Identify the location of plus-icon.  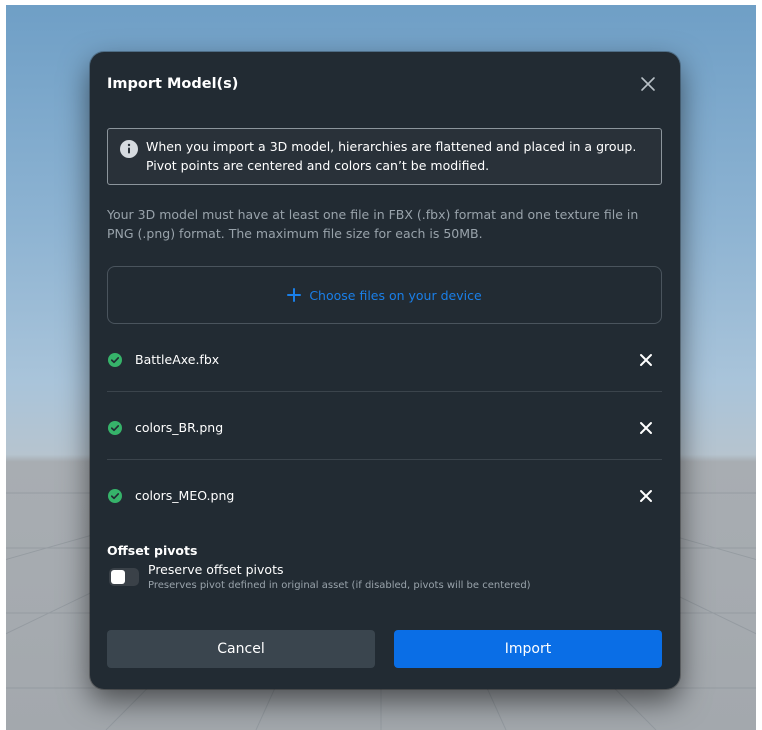
(294, 295).